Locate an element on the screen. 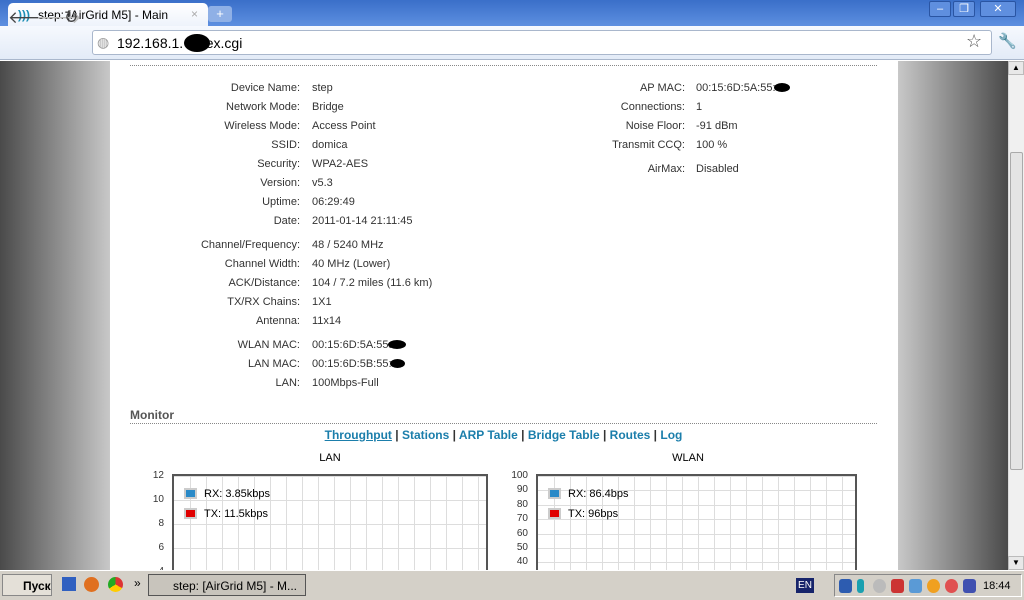 This screenshot has width=1024, height=600. chart-title: WLAN is located at coordinates (688, 458).